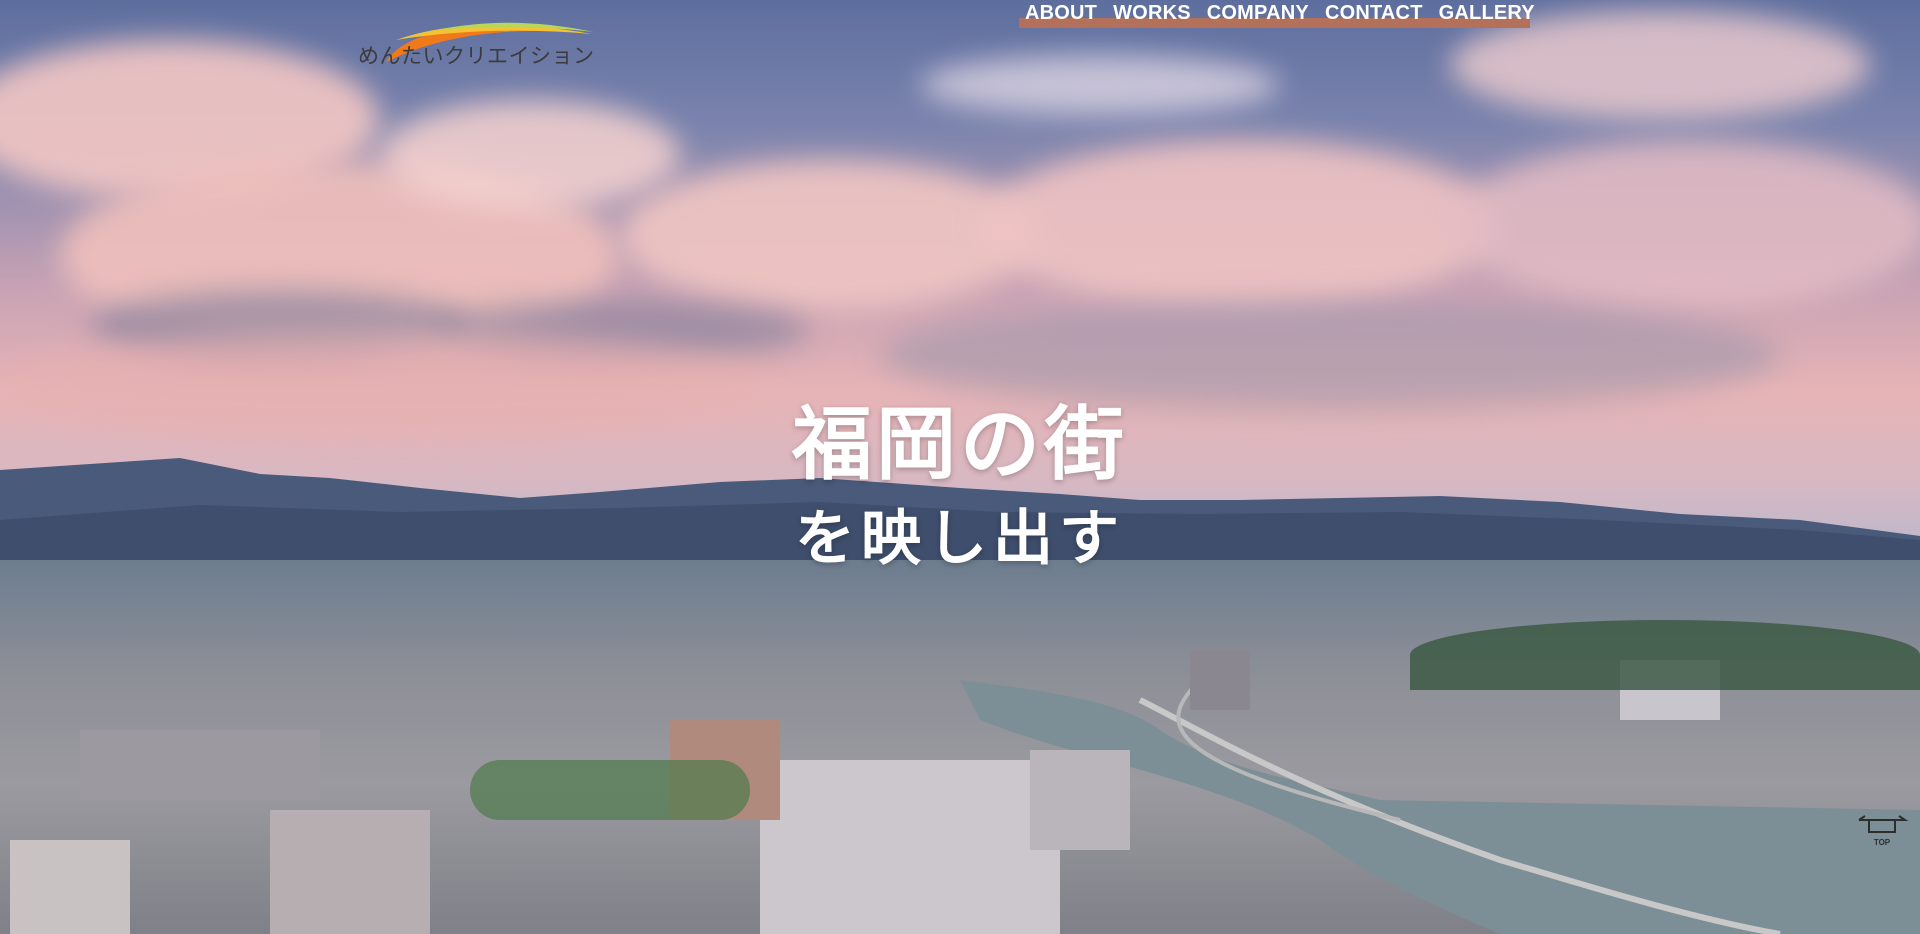  What do you see at coordinates (1883, 824) in the screenshot?
I see `arrow-up-icon` at bounding box center [1883, 824].